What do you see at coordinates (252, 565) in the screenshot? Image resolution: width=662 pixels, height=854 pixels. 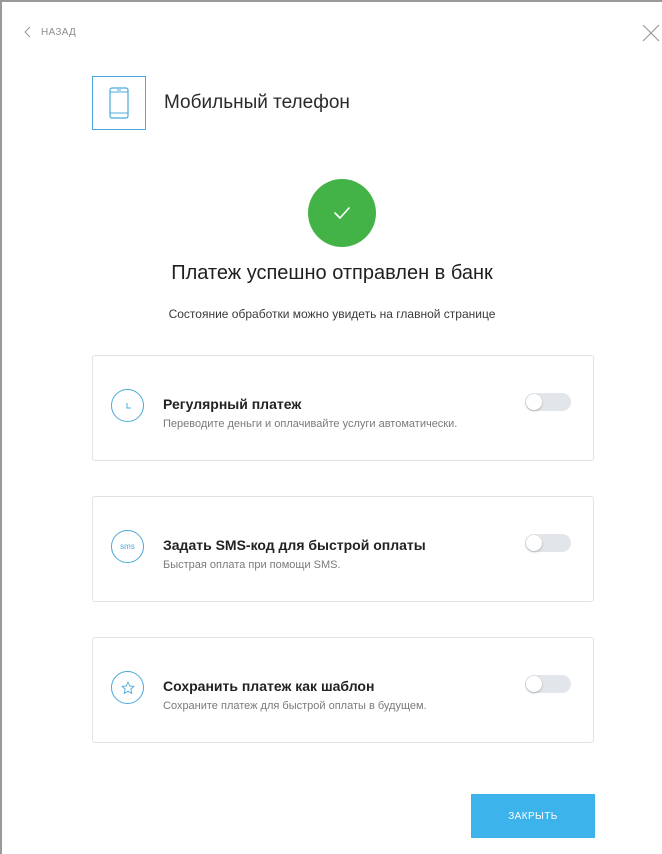 I see `option-description: Быстрая оплата при помощи SMS.` at bounding box center [252, 565].